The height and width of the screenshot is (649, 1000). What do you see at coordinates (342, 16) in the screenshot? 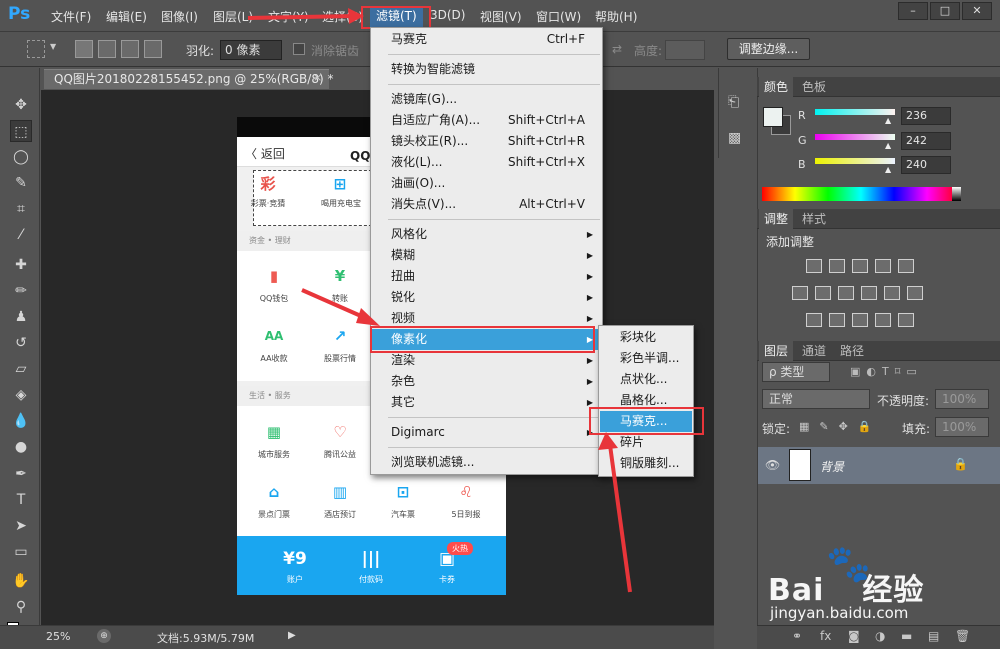
I see `menu-select: 选择(S)` at bounding box center [342, 16].